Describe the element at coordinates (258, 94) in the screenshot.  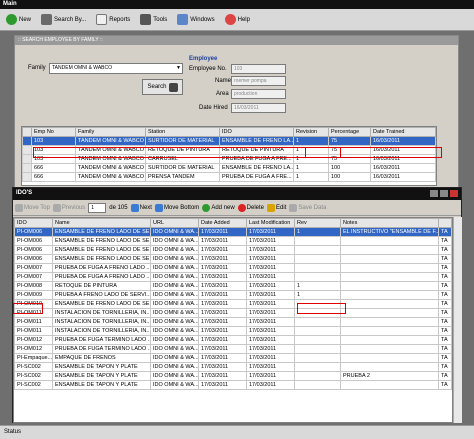
I see `area-field: production` at that location.